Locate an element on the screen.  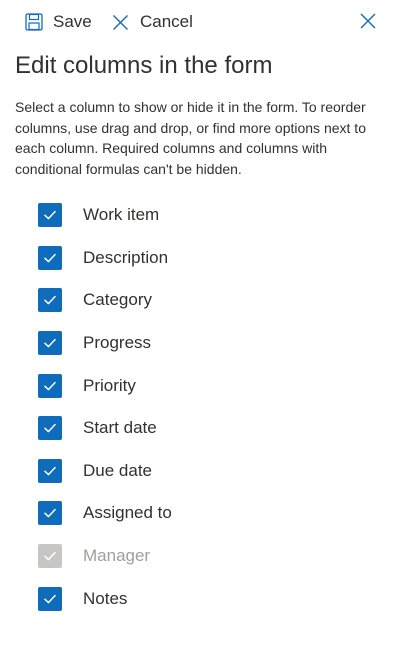
column-item: Work item is located at coordinates (200, 215).